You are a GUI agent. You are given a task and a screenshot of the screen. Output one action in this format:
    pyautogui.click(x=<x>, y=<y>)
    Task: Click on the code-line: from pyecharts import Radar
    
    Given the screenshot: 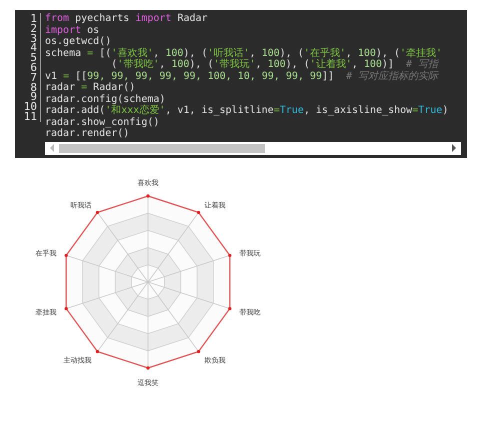 What is the action you would take?
    pyautogui.click(x=127, y=18)
    